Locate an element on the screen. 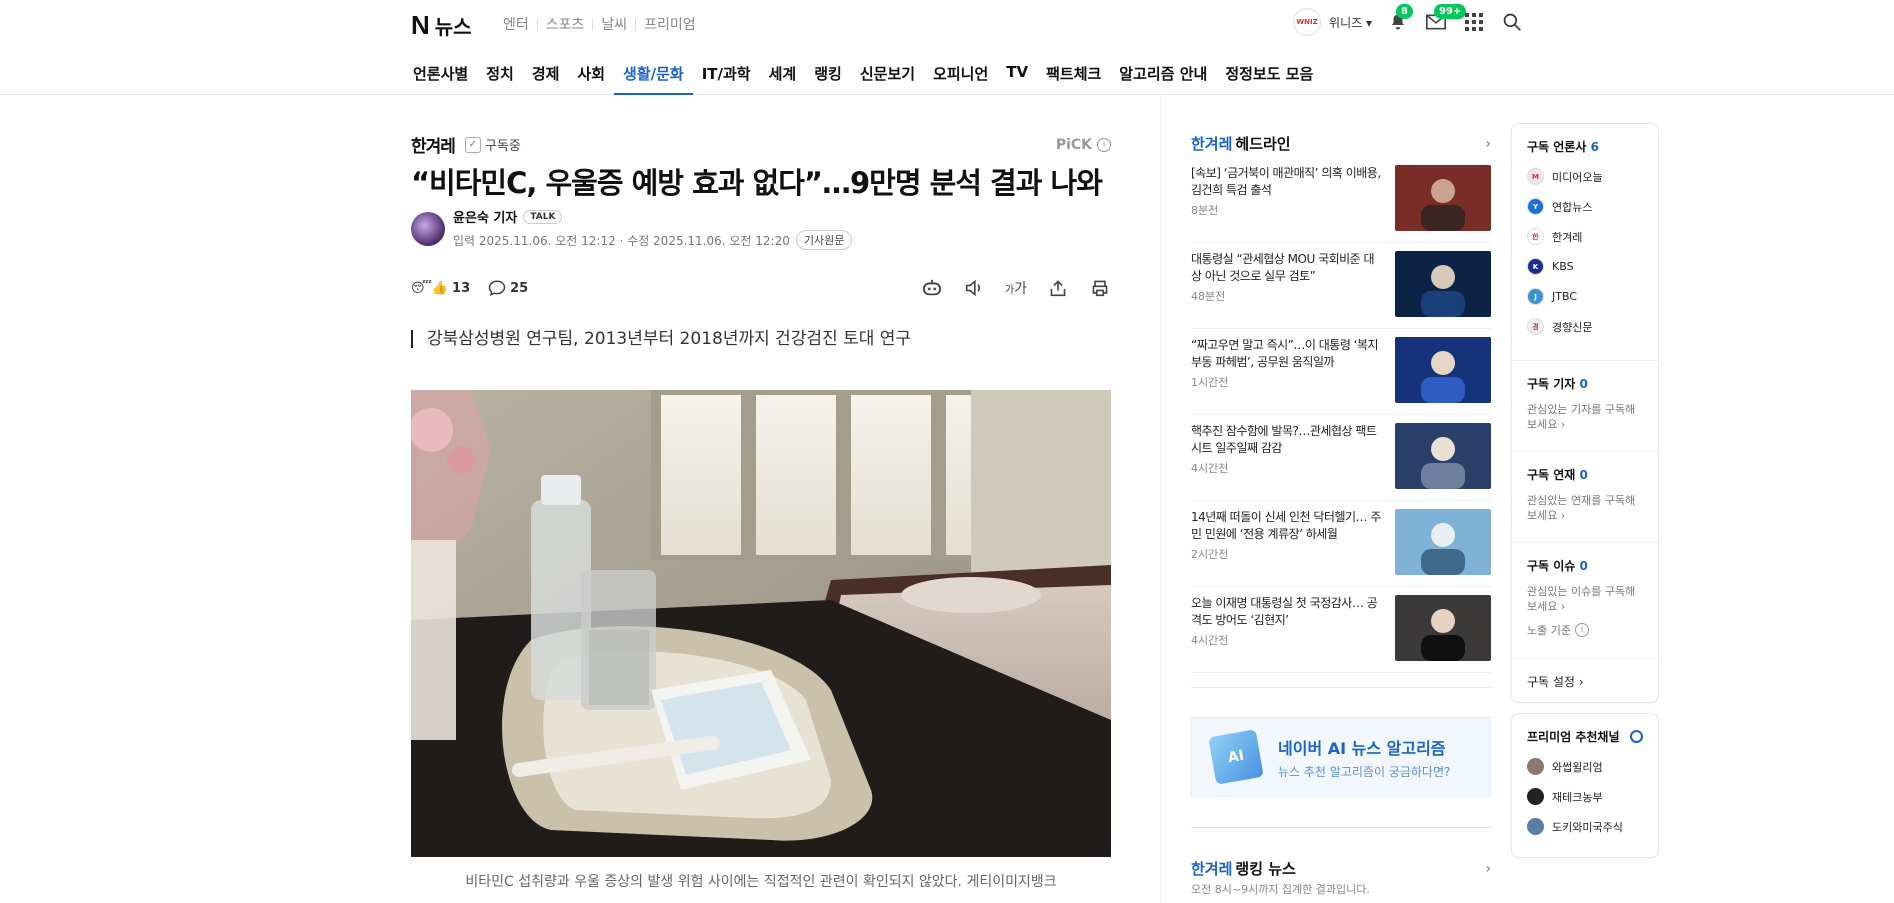  search-button is located at coordinates (1512, 22).